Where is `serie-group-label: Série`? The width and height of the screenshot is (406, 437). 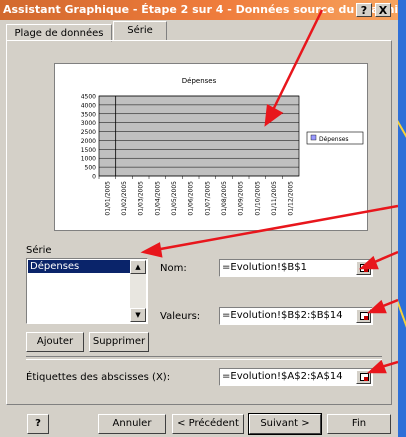
serie-group-label: Série is located at coordinates (39, 250).